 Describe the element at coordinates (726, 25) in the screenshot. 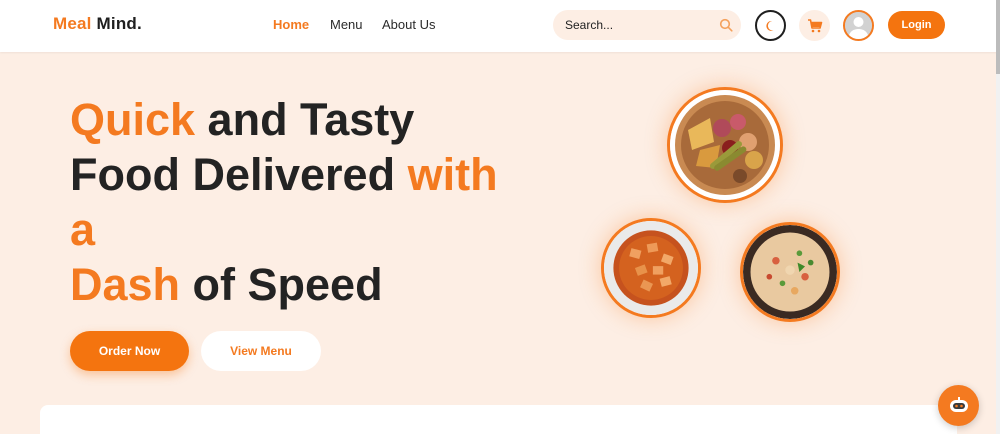

I see `search-icon` at that location.